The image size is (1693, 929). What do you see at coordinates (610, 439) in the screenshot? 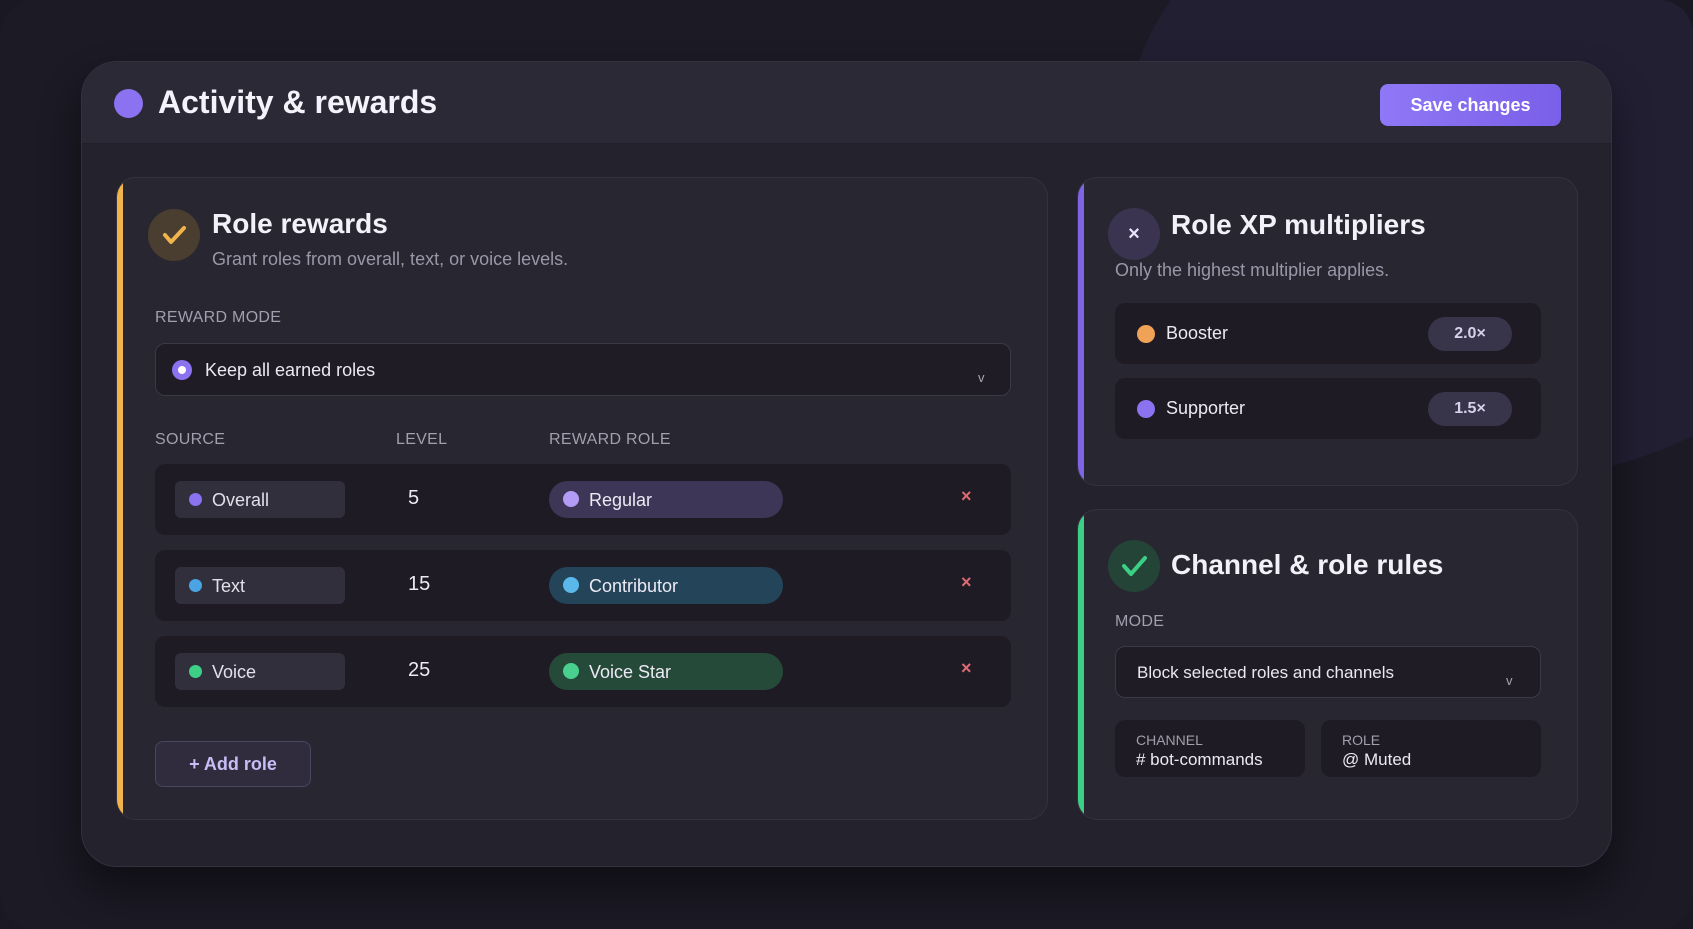
I see `column-header-reward-role: REWARD ROLE` at bounding box center [610, 439].